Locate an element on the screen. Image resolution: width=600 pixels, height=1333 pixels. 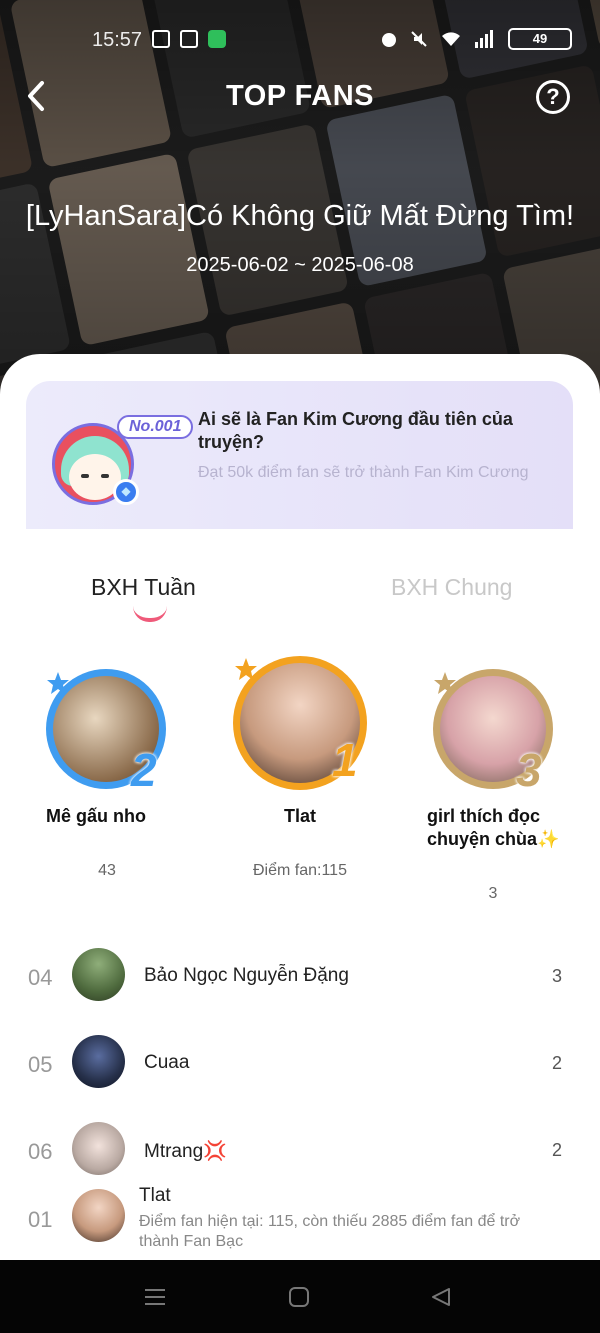
list-item: 05 Cuaa 2 is located at coordinates (300, 1062).